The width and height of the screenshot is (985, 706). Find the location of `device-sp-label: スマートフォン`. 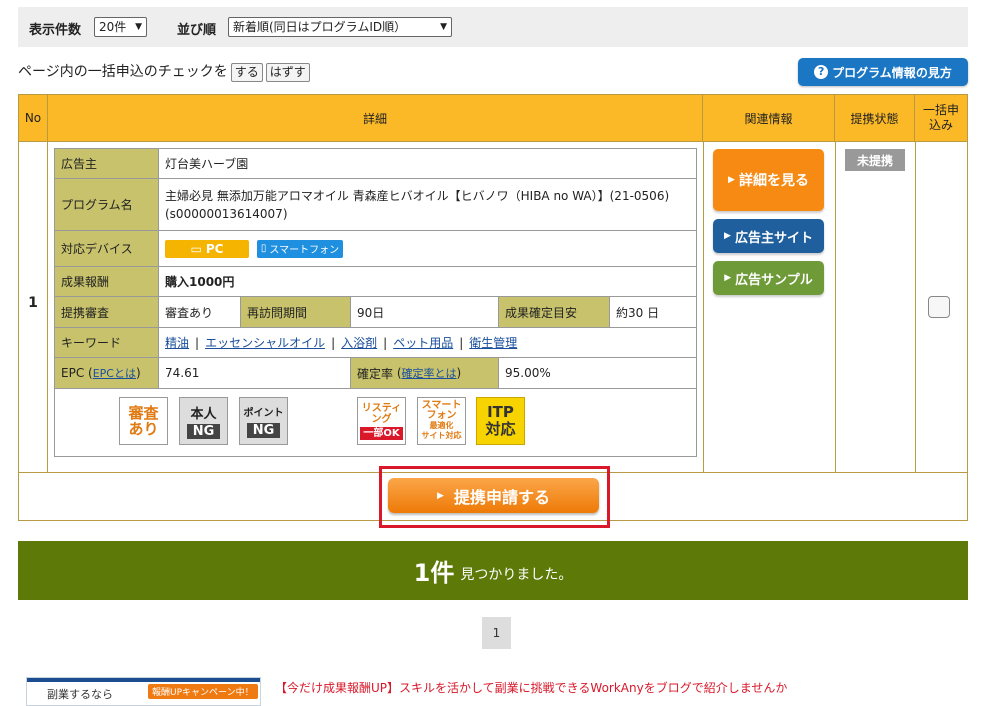

device-sp-label: スマートフォン is located at coordinates (304, 250).